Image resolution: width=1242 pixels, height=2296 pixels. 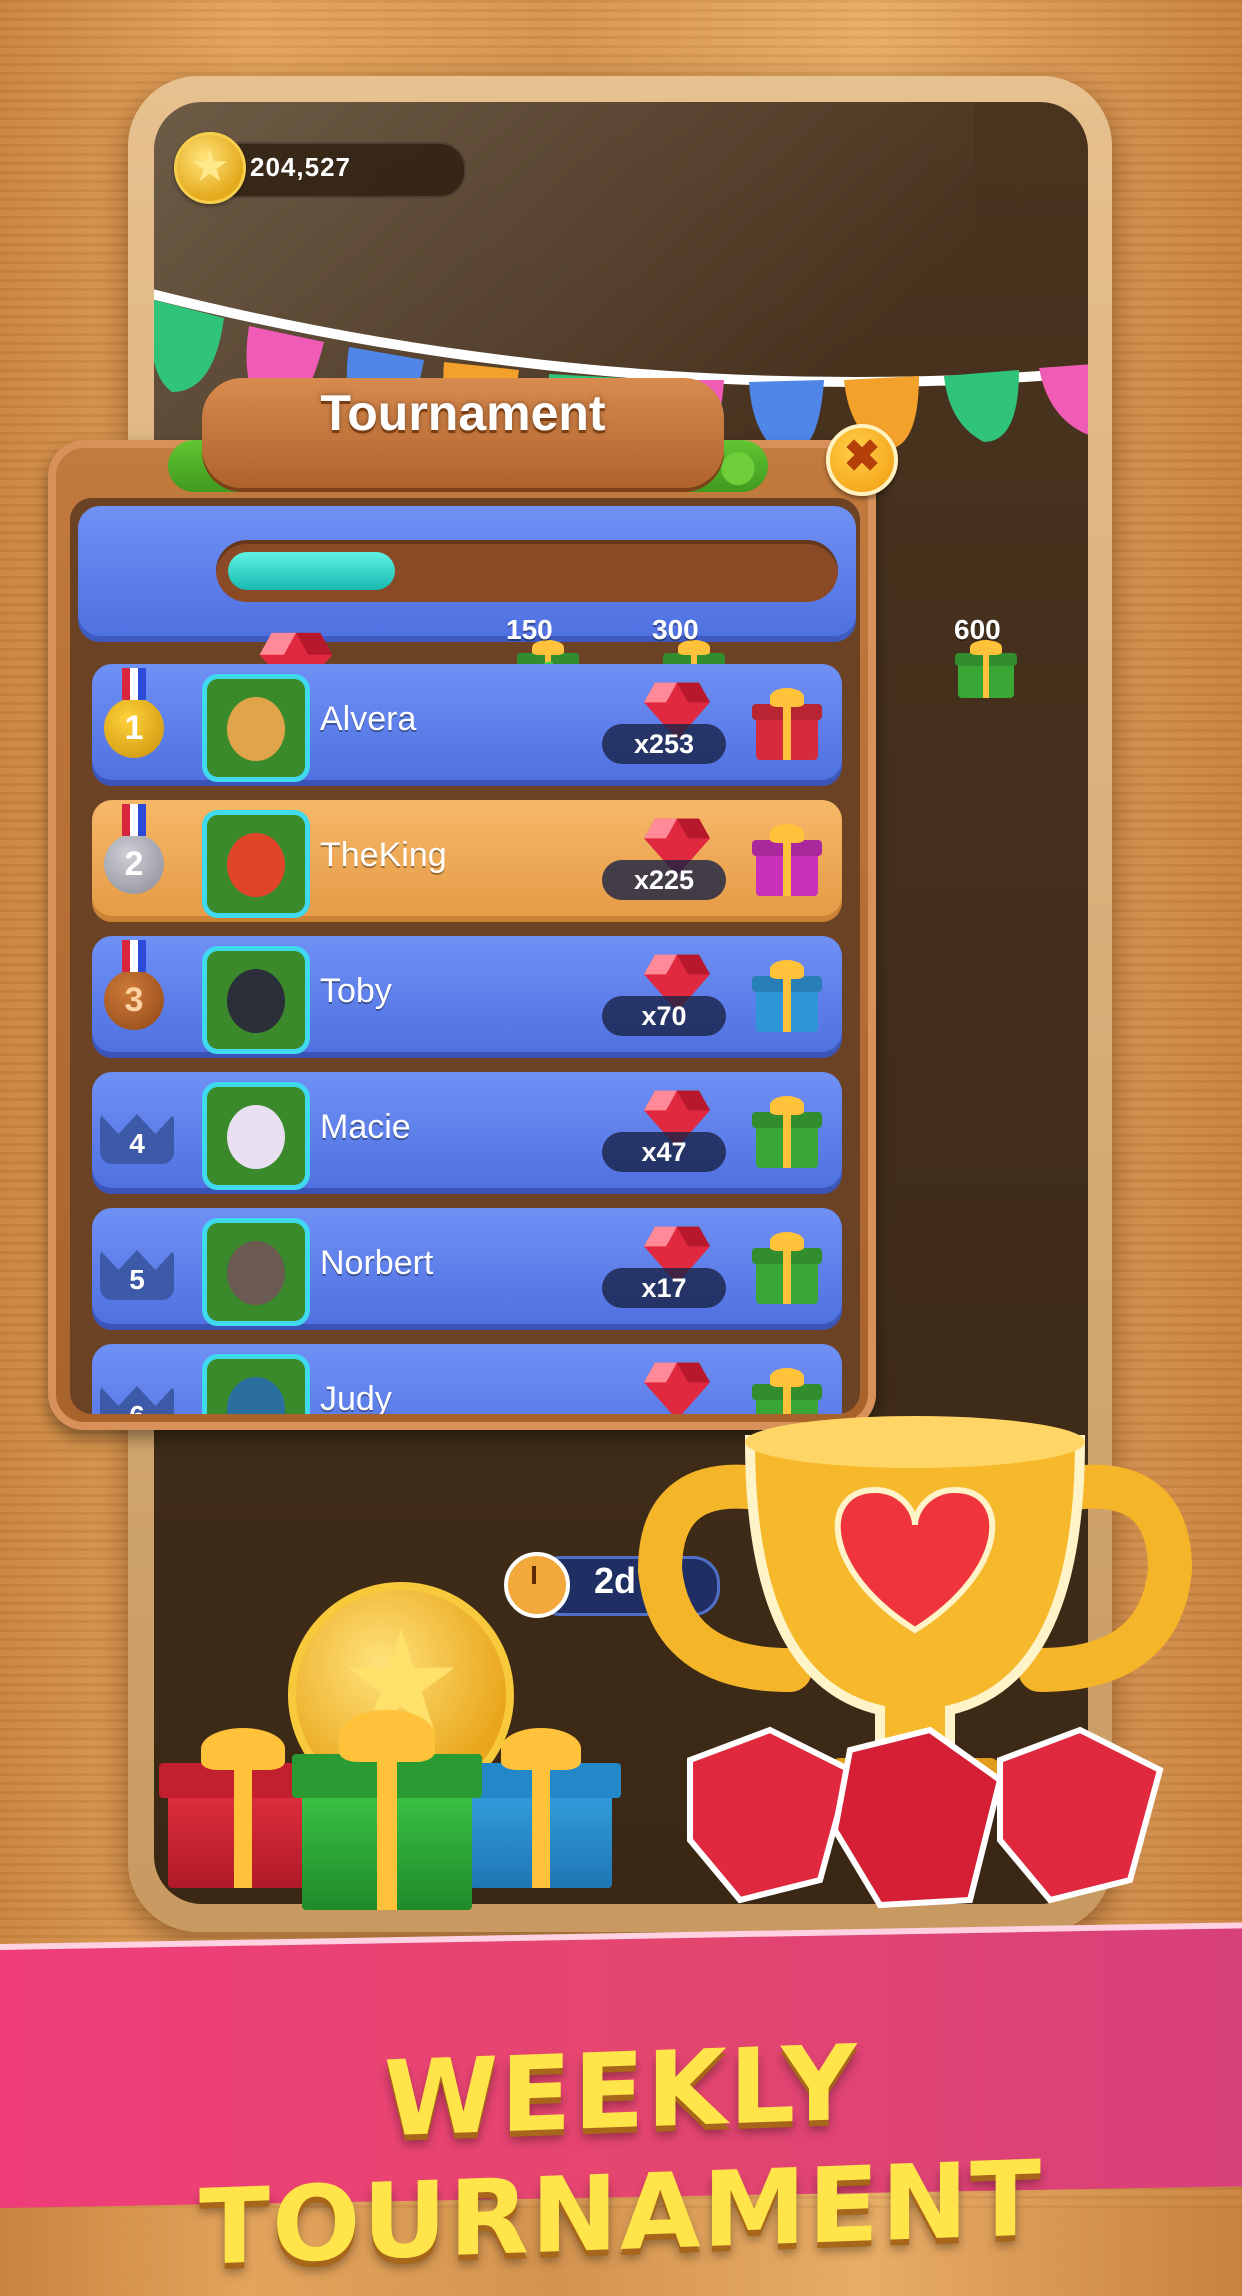 What do you see at coordinates (986, 669) in the screenshot?
I see `milestone-gift-icon` at bounding box center [986, 669].